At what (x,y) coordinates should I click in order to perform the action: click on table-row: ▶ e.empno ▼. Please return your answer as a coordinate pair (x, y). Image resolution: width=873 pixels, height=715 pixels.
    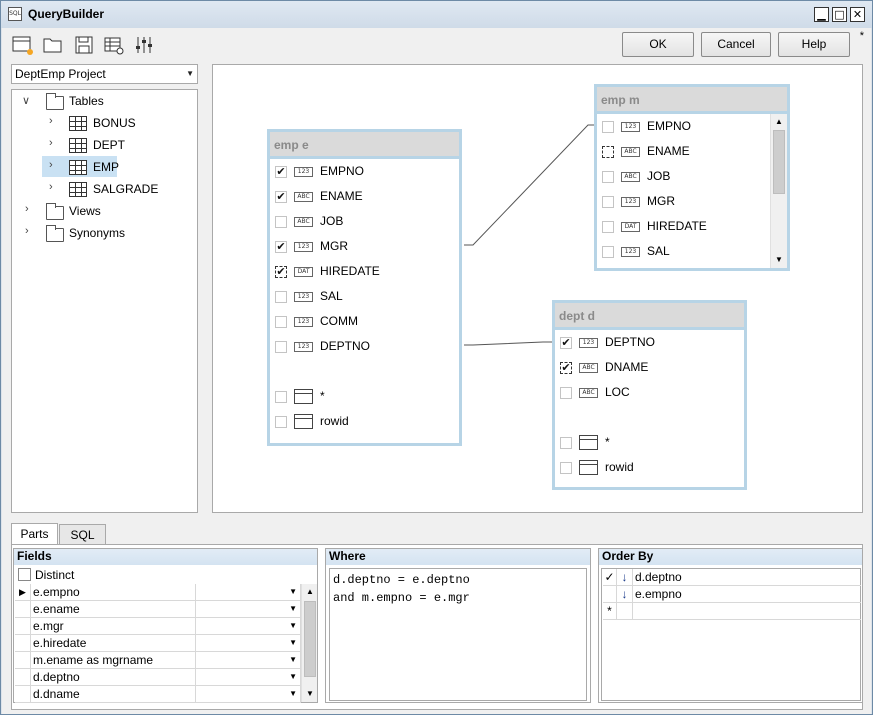
    Looking at the image, I should click on (158, 592).